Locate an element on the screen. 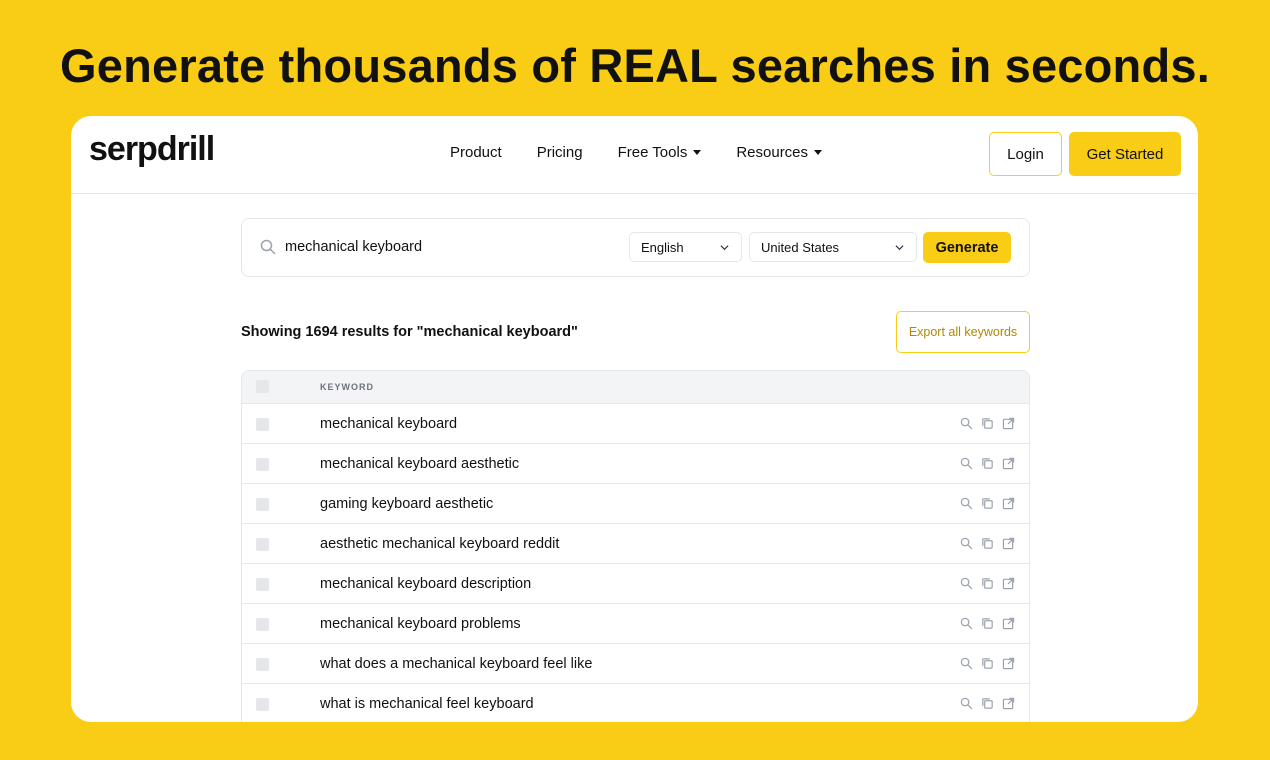 The height and width of the screenshot is (760, 1270). table-row: aesthetic mechanical keyboard reddit is located at coordinates (635, 544).